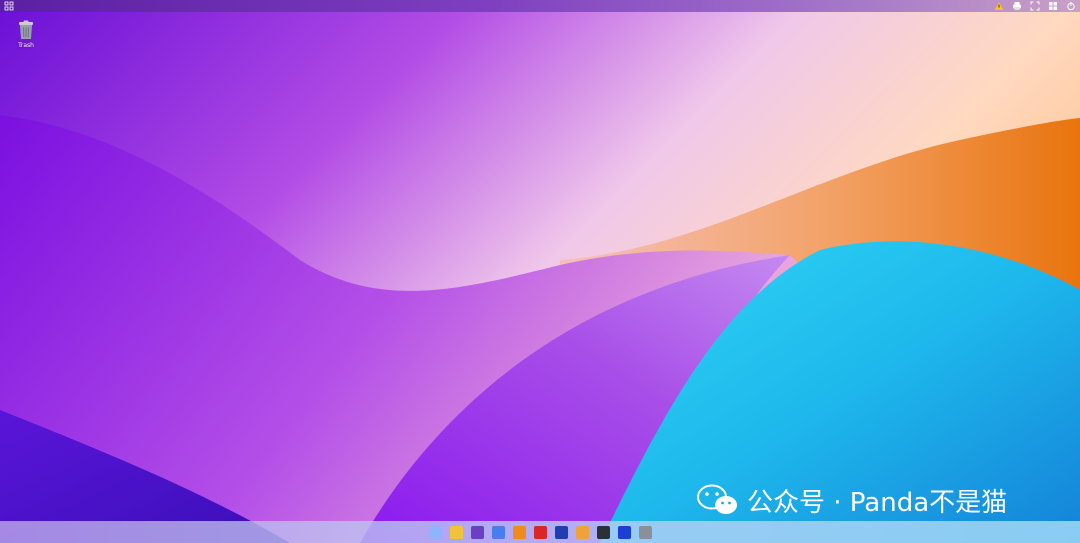 This screenshot has height=543, width=1080. I want to click on fullscreen-icon, so click(1035, 6).